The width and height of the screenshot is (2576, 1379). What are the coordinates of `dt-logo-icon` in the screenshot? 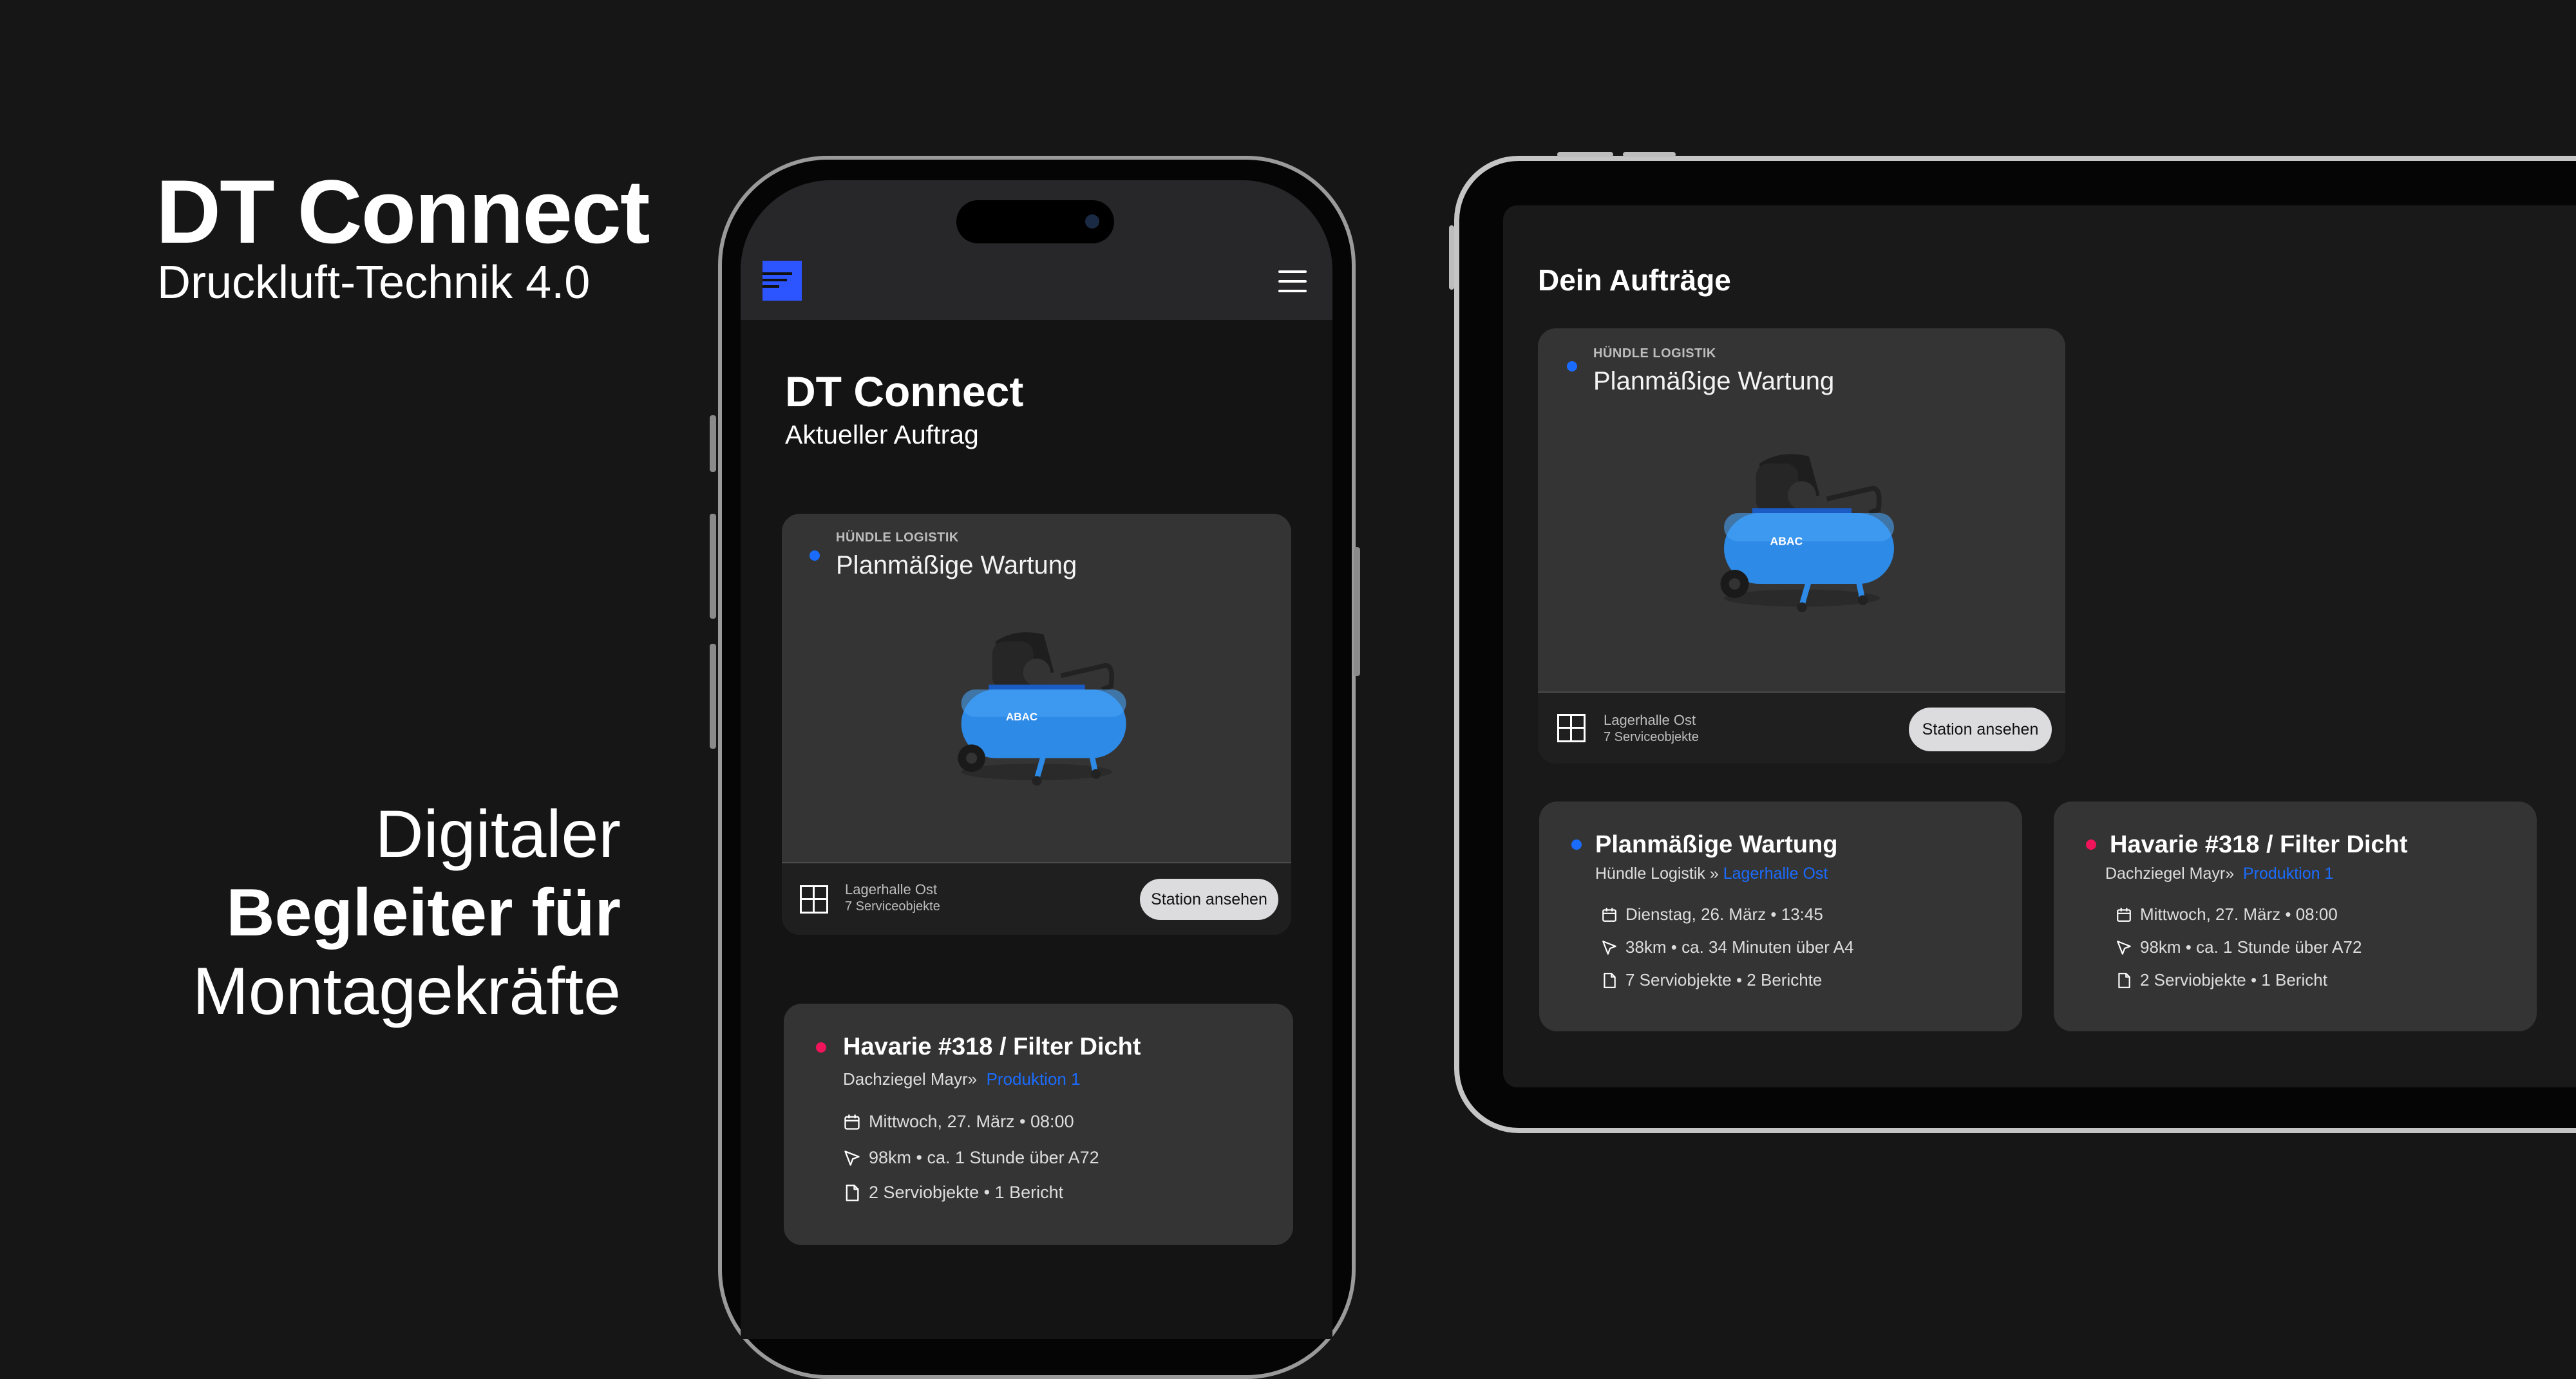 It's located at (782, 281).